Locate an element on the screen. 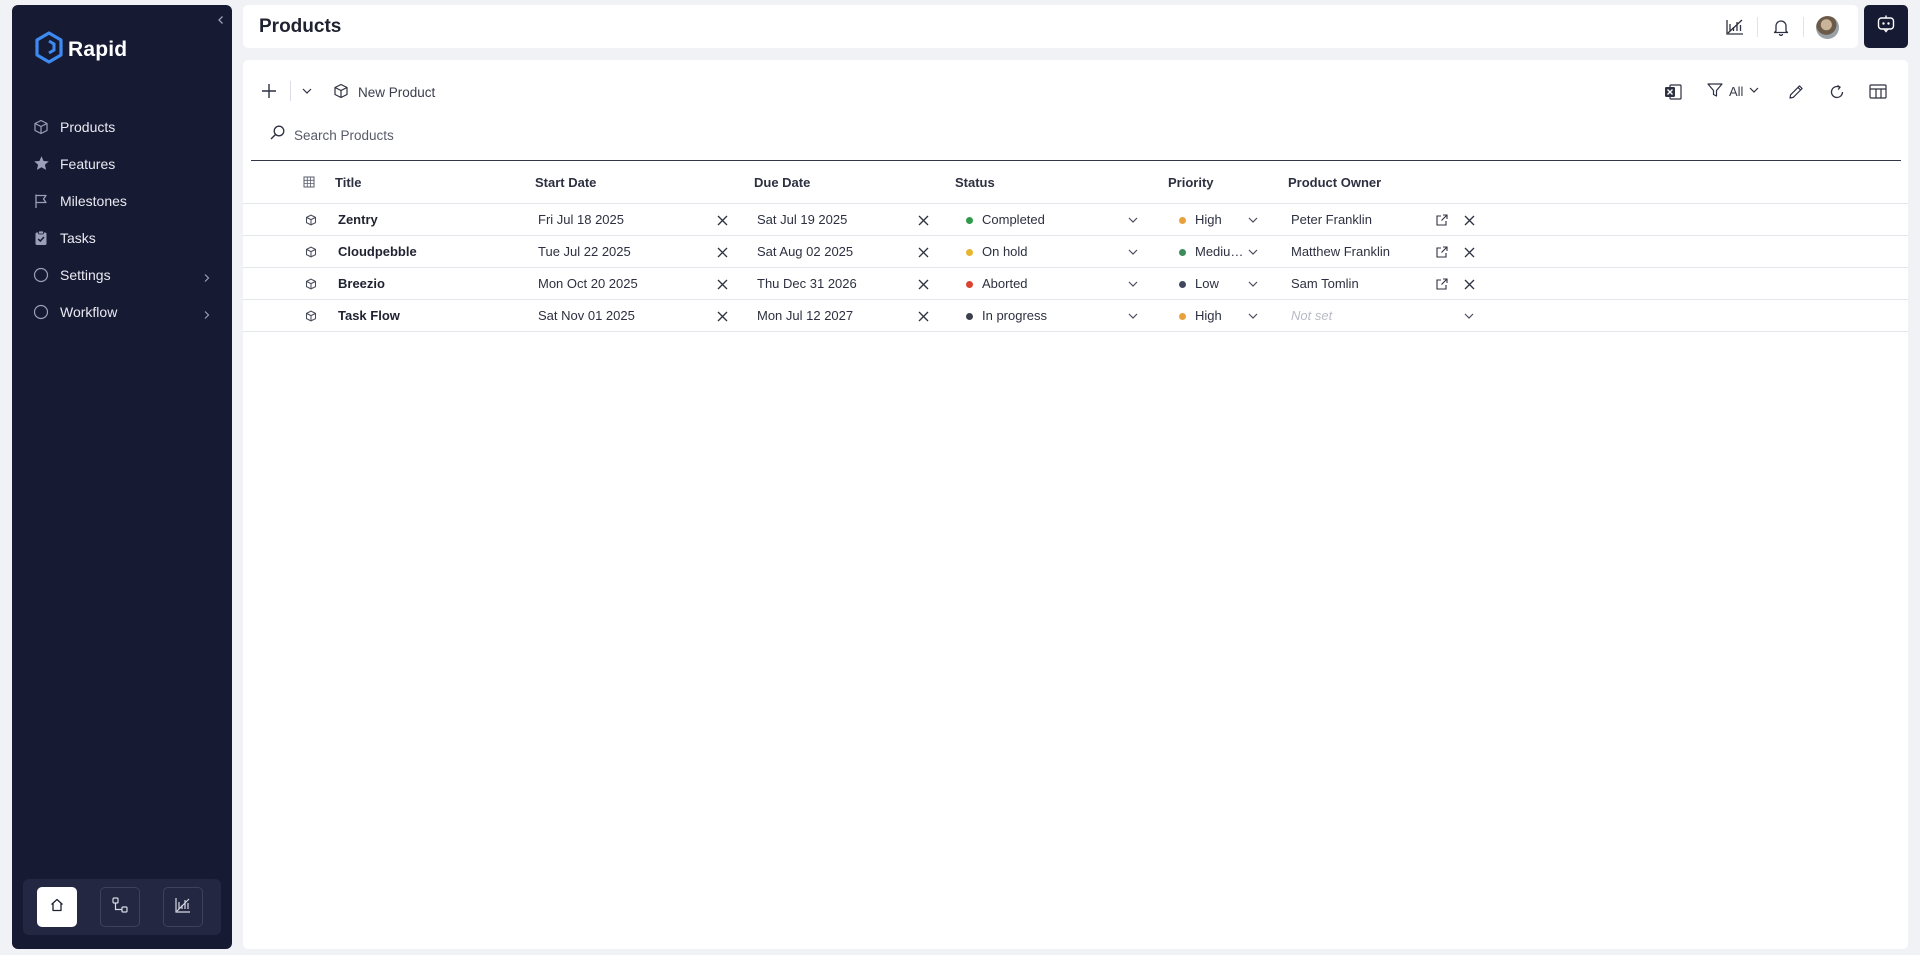 This screenshot has width=1920, height=955. sidebar: Rapid Products Features Milestones Tasks is located at coordinates (122, 477).